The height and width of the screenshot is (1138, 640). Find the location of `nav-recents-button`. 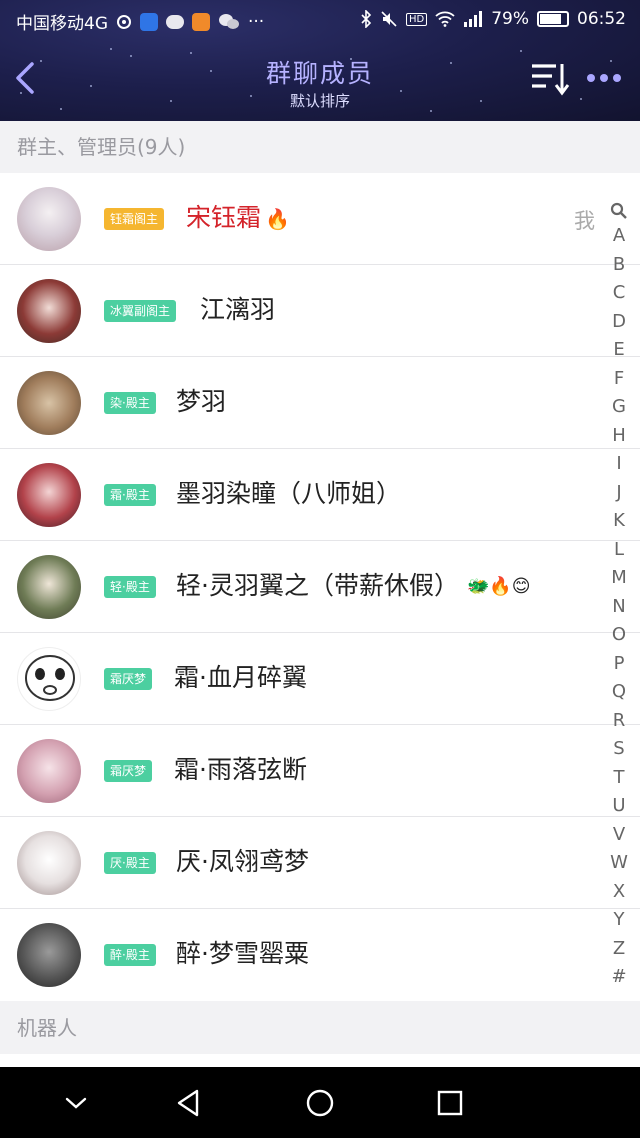

nav-recents-button is located at coordinates (450, 1103).